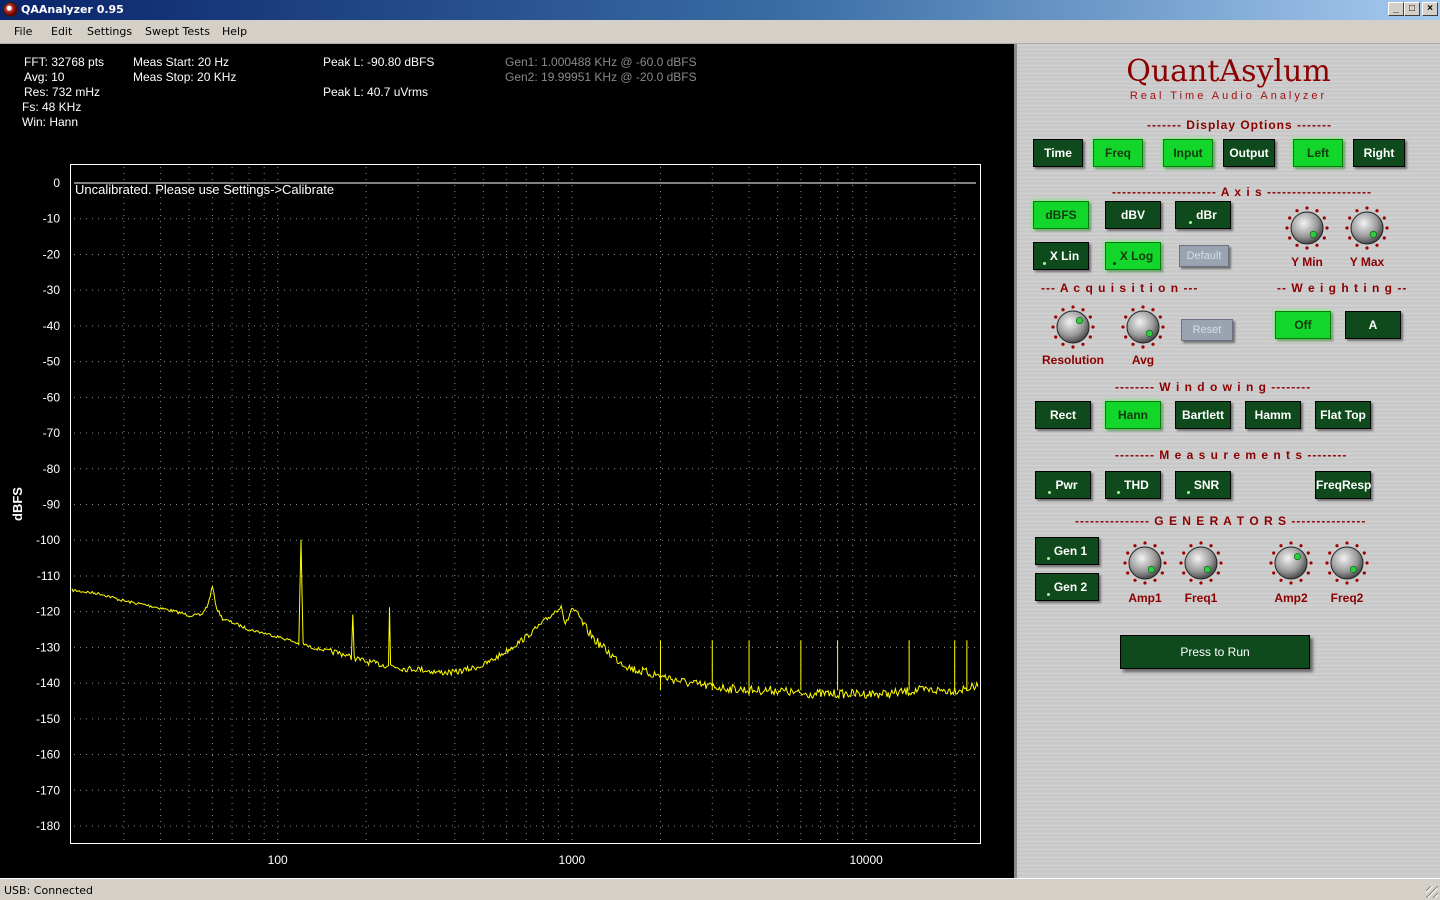 The height and width of the screenshot is (900, 1440). What do you see at coordinates (1073, 360) in the screenshot?
I see `resolution-label: Resolution` at bounding box center [1073, 360].